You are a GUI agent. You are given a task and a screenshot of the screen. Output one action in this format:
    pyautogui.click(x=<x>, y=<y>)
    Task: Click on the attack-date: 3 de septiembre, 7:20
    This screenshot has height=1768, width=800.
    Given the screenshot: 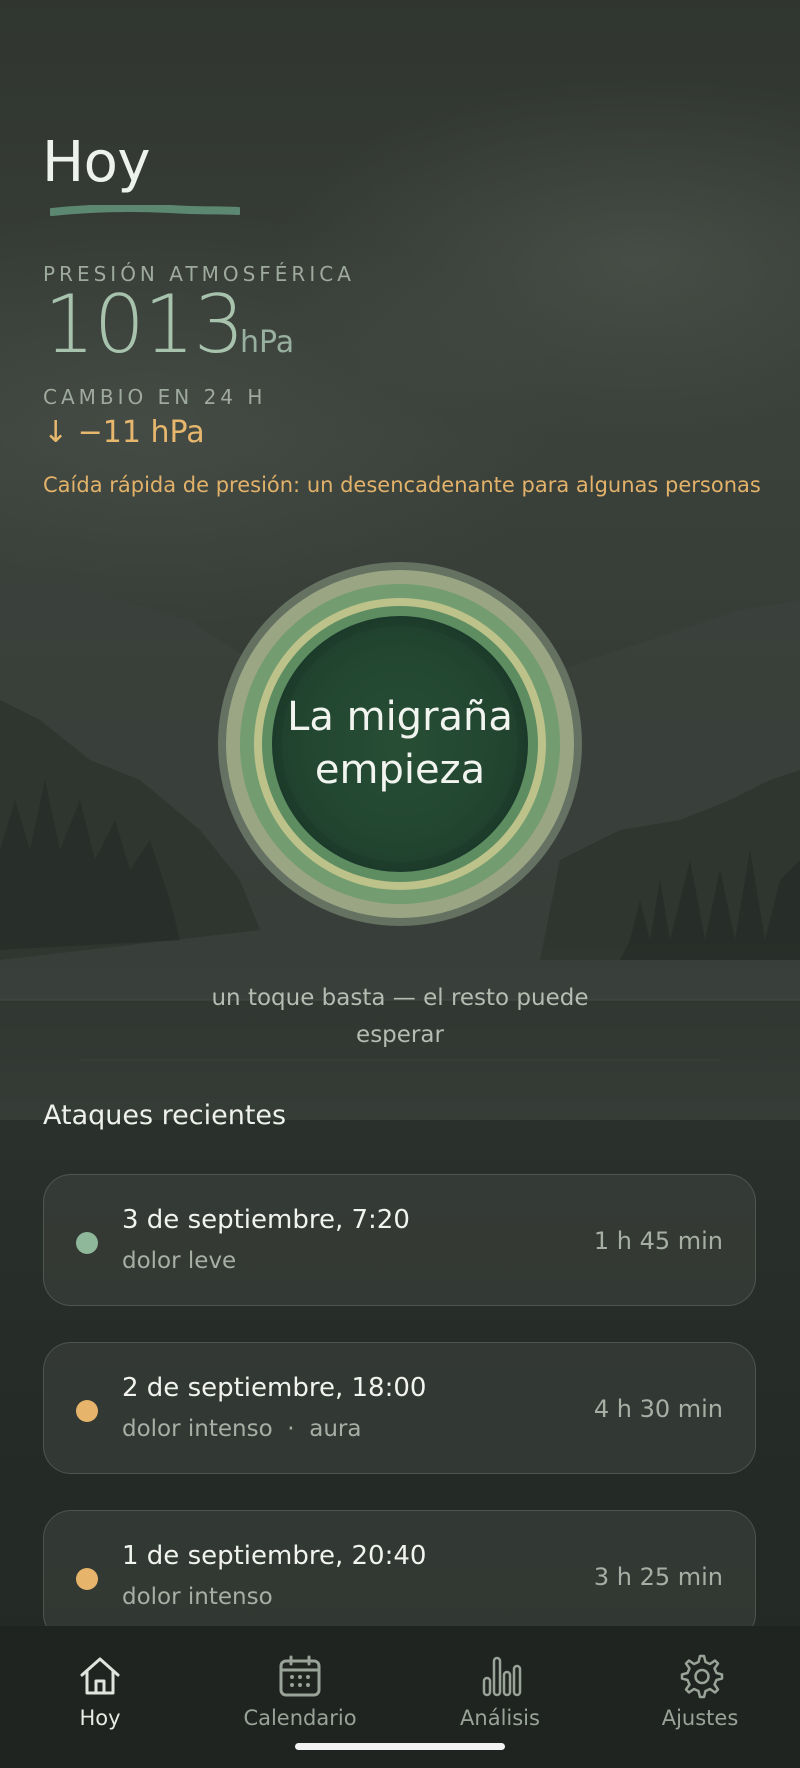 What is the action you would take?
    pyautogui.click(x=266, y=1220)
    